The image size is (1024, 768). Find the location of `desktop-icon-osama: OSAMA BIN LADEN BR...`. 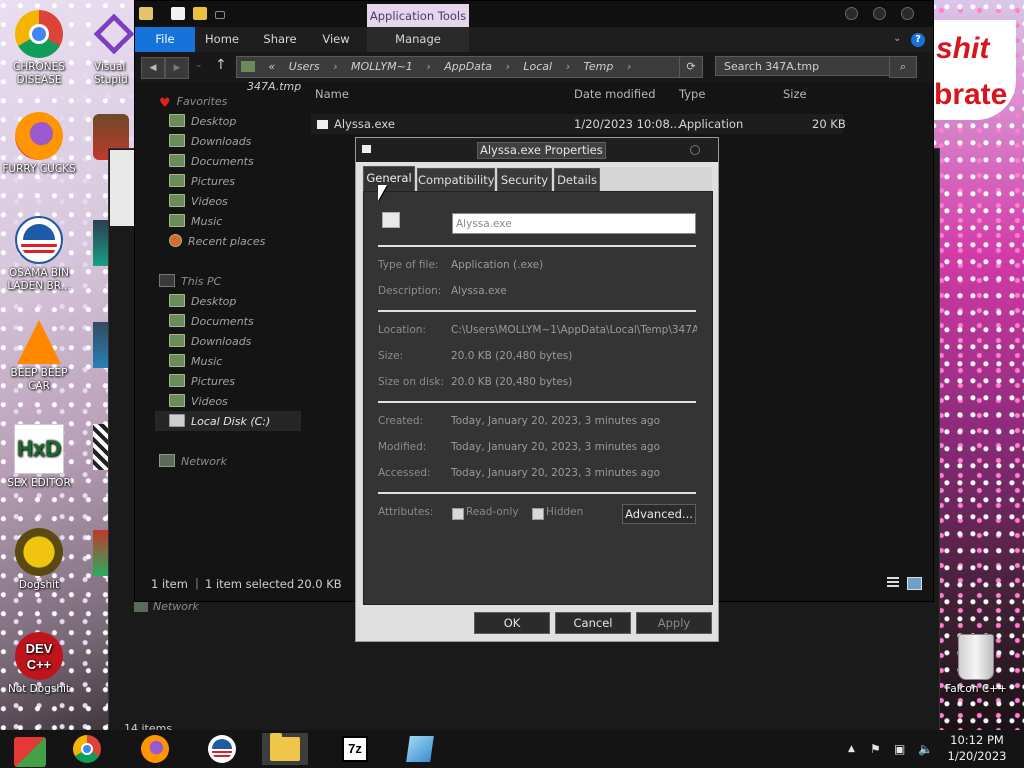

desktop-icon-osama: OSAMA BIN LADEN BR... is located at coordinates (39, 254).